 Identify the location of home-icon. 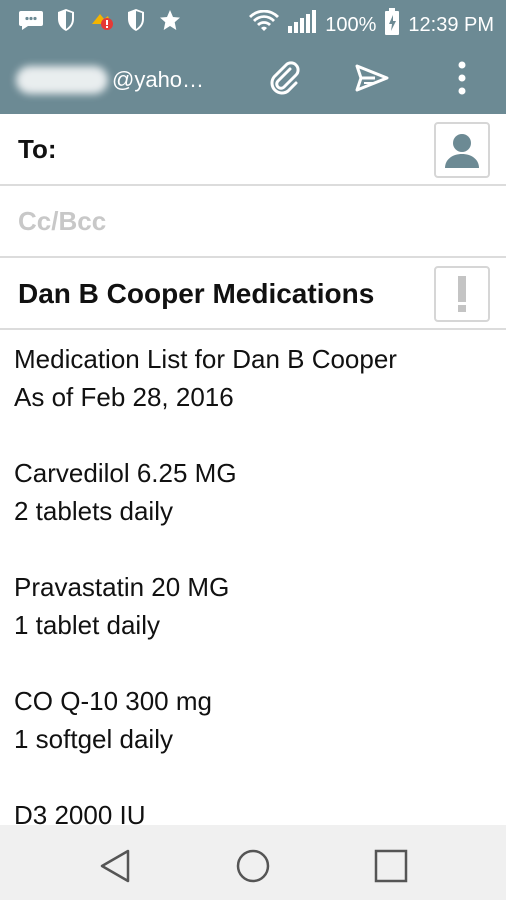
(253, 866).